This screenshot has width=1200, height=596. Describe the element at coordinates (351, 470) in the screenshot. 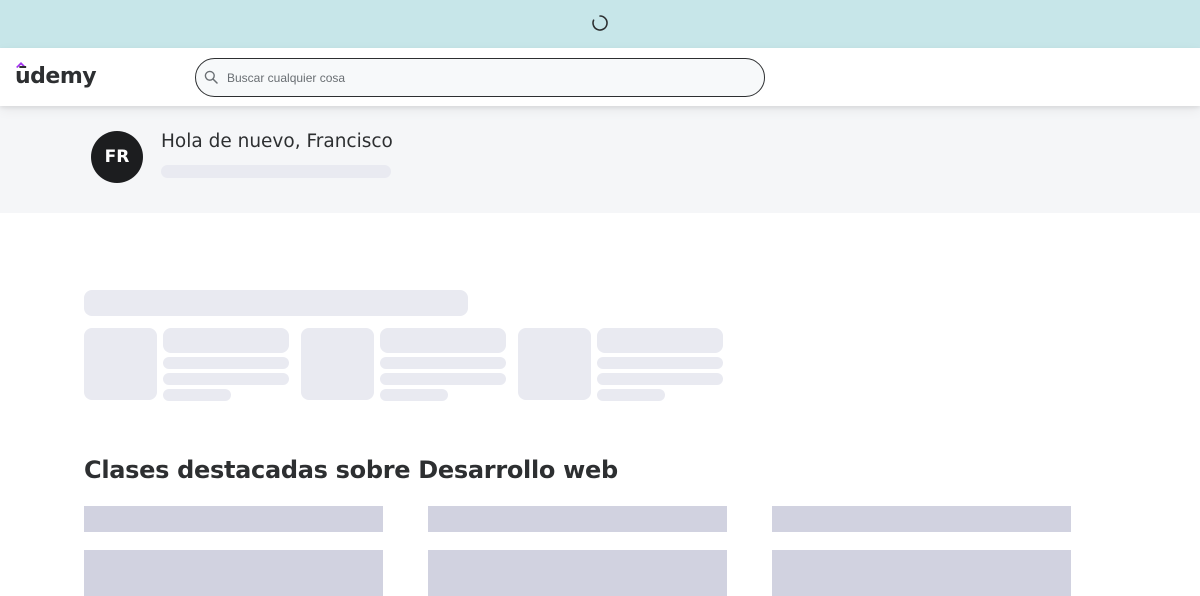

I see `featured-section-title: Clases destacadas sobre Desarrollo web` at that location.